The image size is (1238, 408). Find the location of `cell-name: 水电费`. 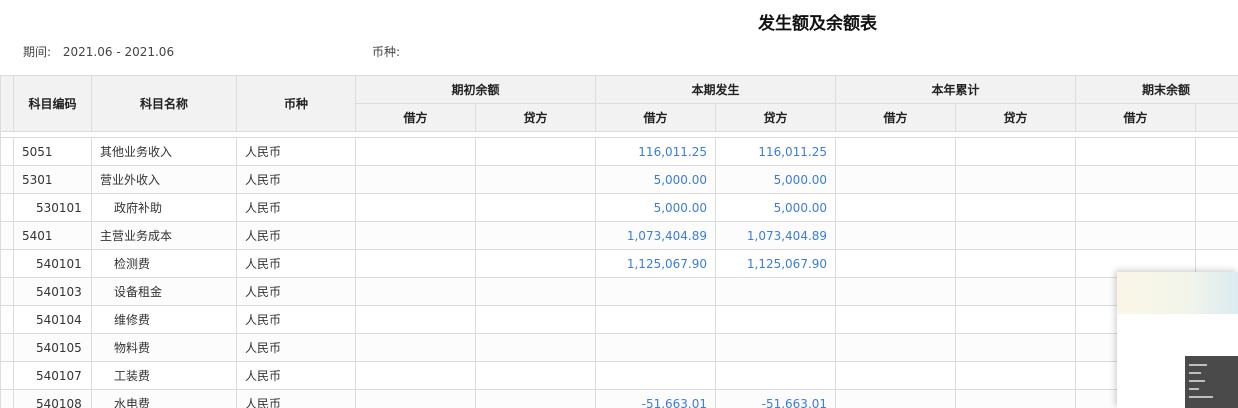

cell-name: 水电费 is located at coordinates (164, 398).